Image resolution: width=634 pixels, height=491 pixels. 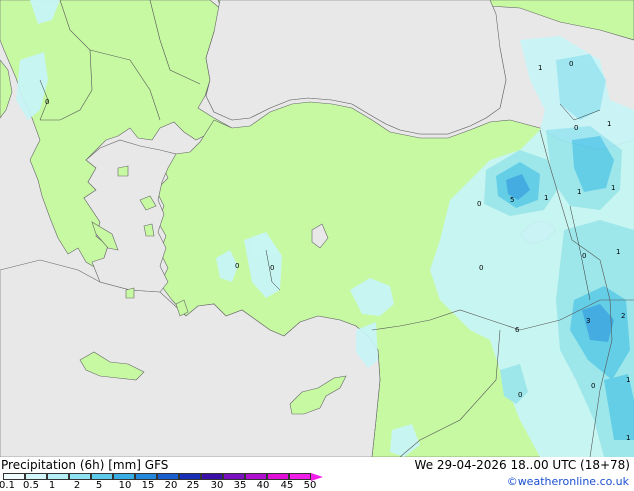 What do you see at coordinates (588, 321) in the screenshot?
I see `contour-label: 3` at bounding box center [588, 321].